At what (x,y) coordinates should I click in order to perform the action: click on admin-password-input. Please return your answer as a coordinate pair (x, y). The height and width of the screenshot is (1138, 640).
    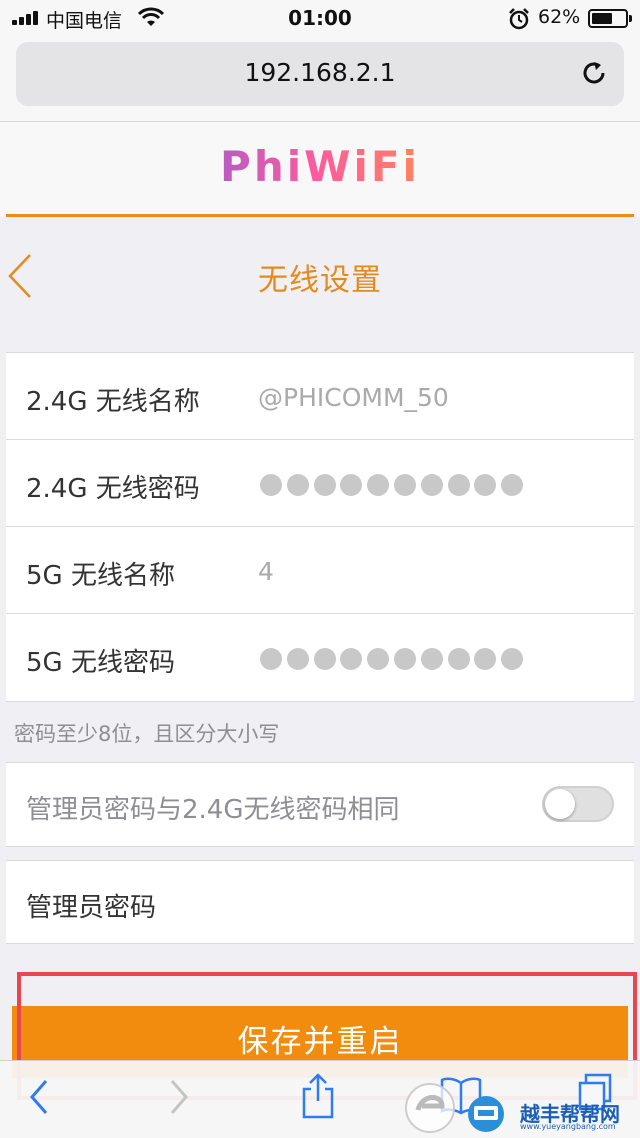
    Looking at the image, I should click on (431, 902).